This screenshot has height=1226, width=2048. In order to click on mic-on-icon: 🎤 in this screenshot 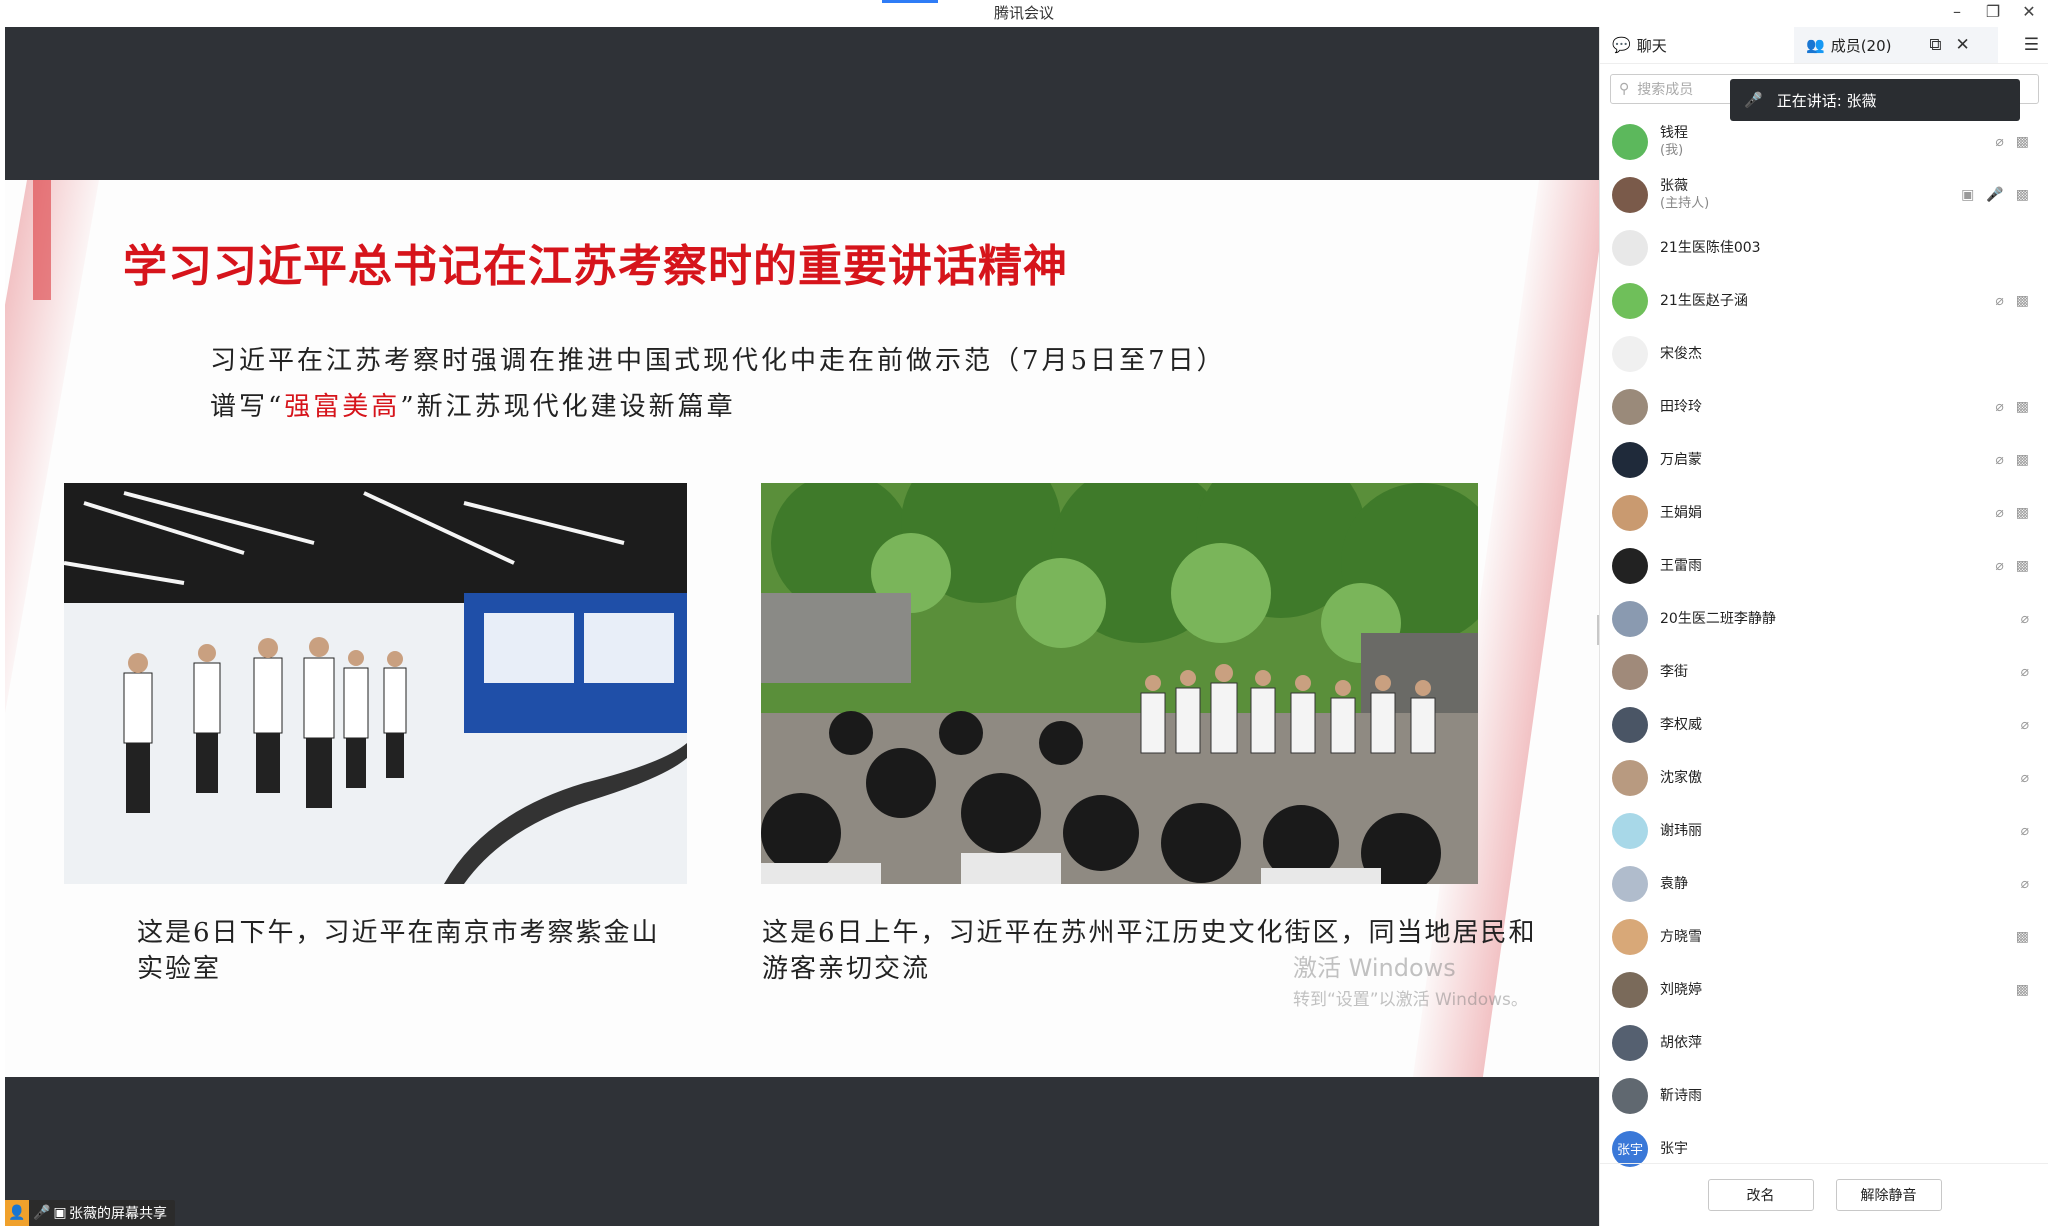, I will do `click(1994, 195)`.